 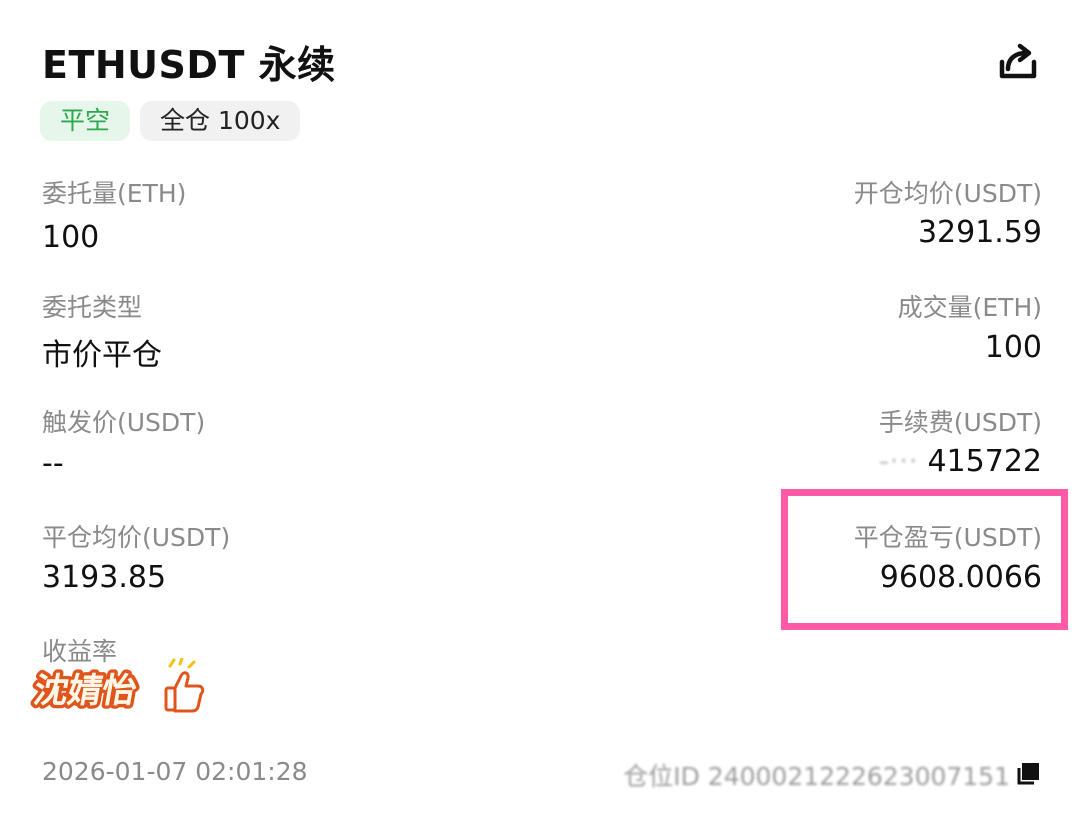 What do you see at coordinates (816, 776) in the screenshot?
I see `position-id: 仓位ID 2400021222623007151` at bounding box center [816, 776].